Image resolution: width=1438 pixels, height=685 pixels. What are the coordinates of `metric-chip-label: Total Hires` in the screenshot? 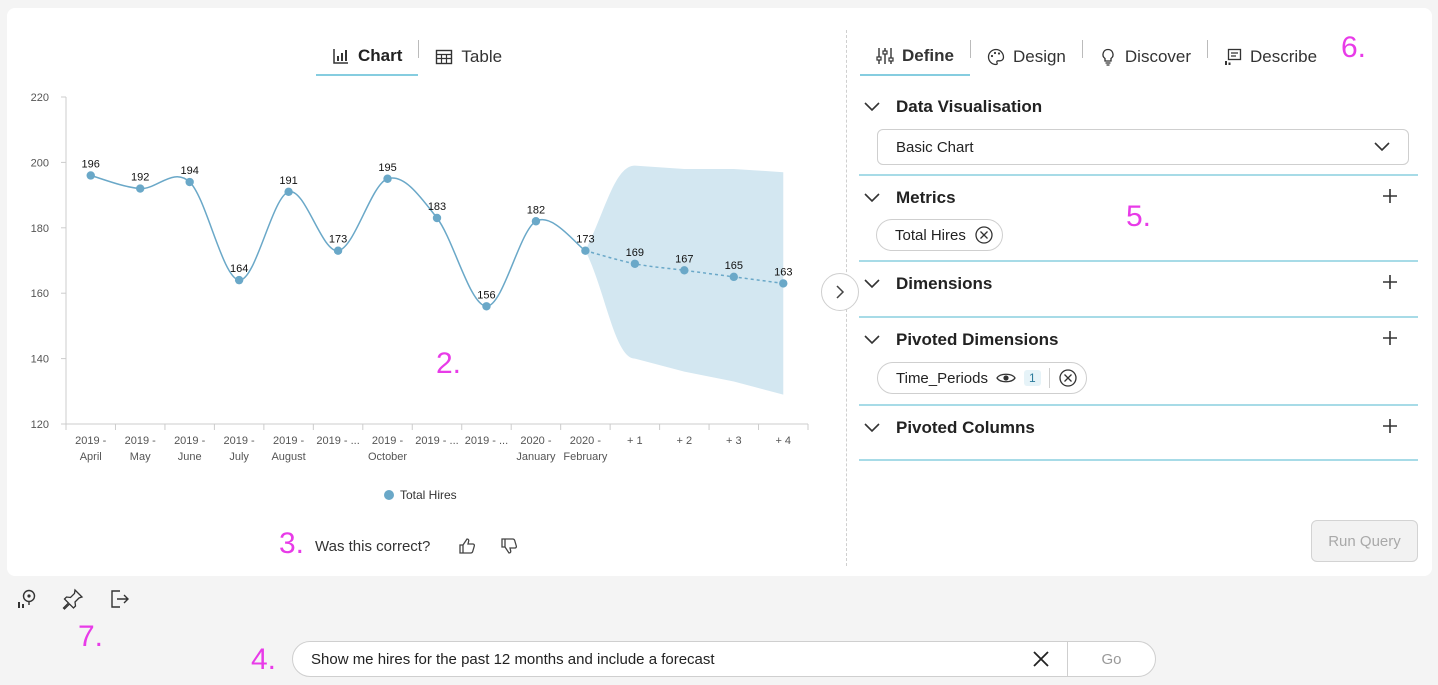 It's located at (930, 235).